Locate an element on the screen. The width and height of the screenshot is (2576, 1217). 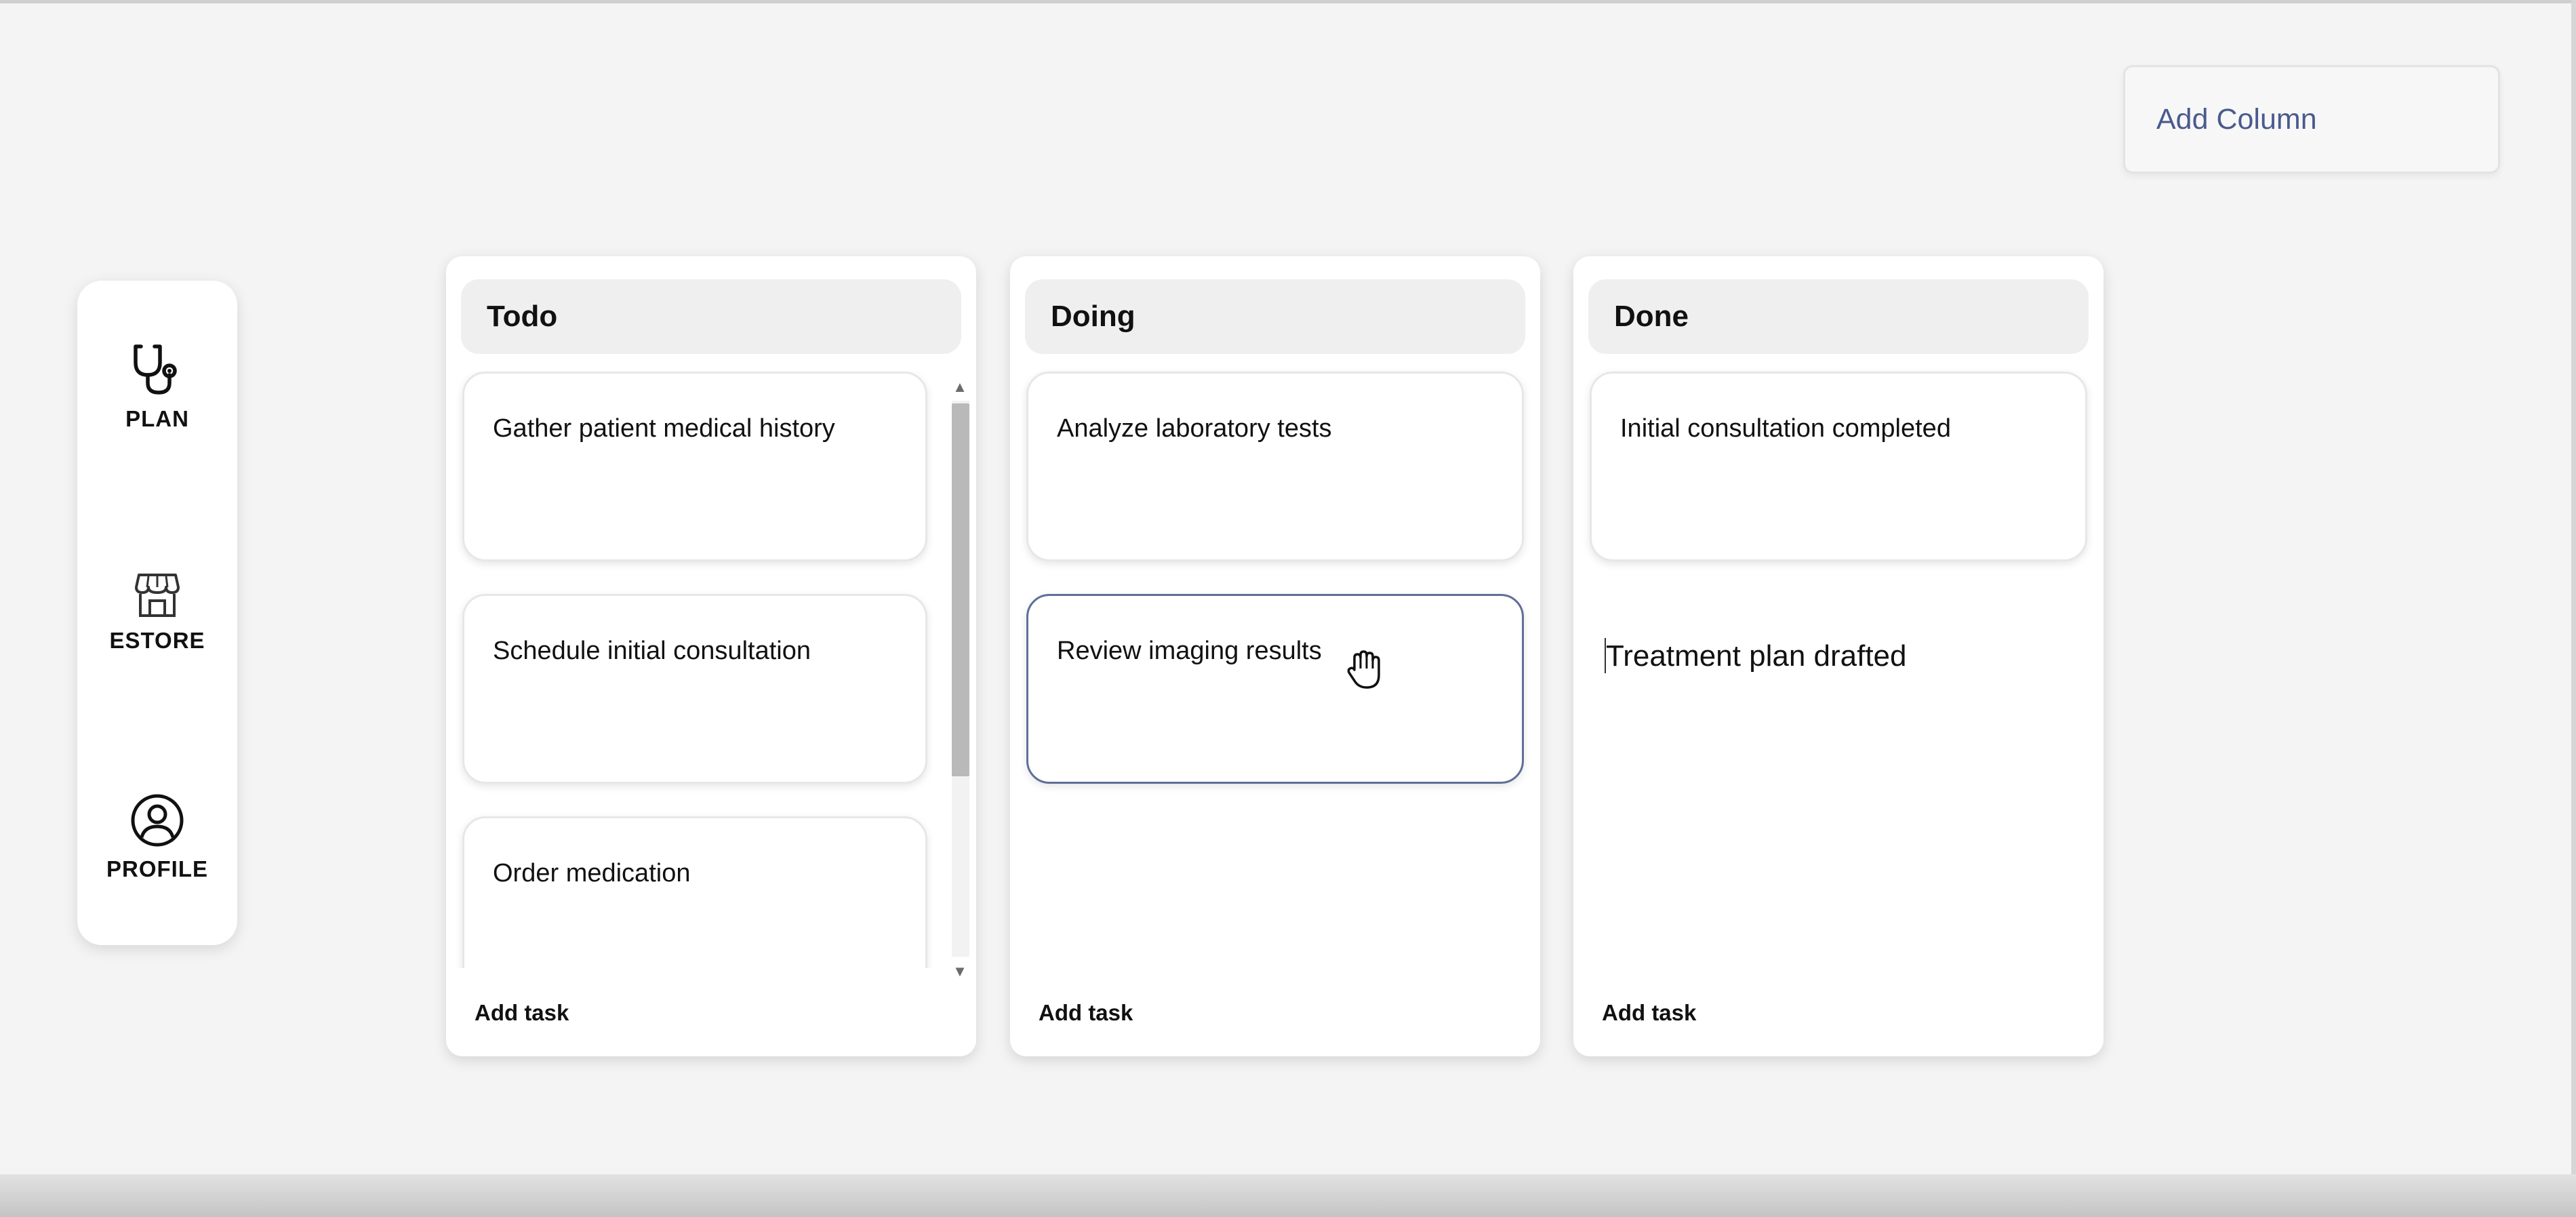
sidebar-item-estore: ESTORE is located at coordinates (157, 612).